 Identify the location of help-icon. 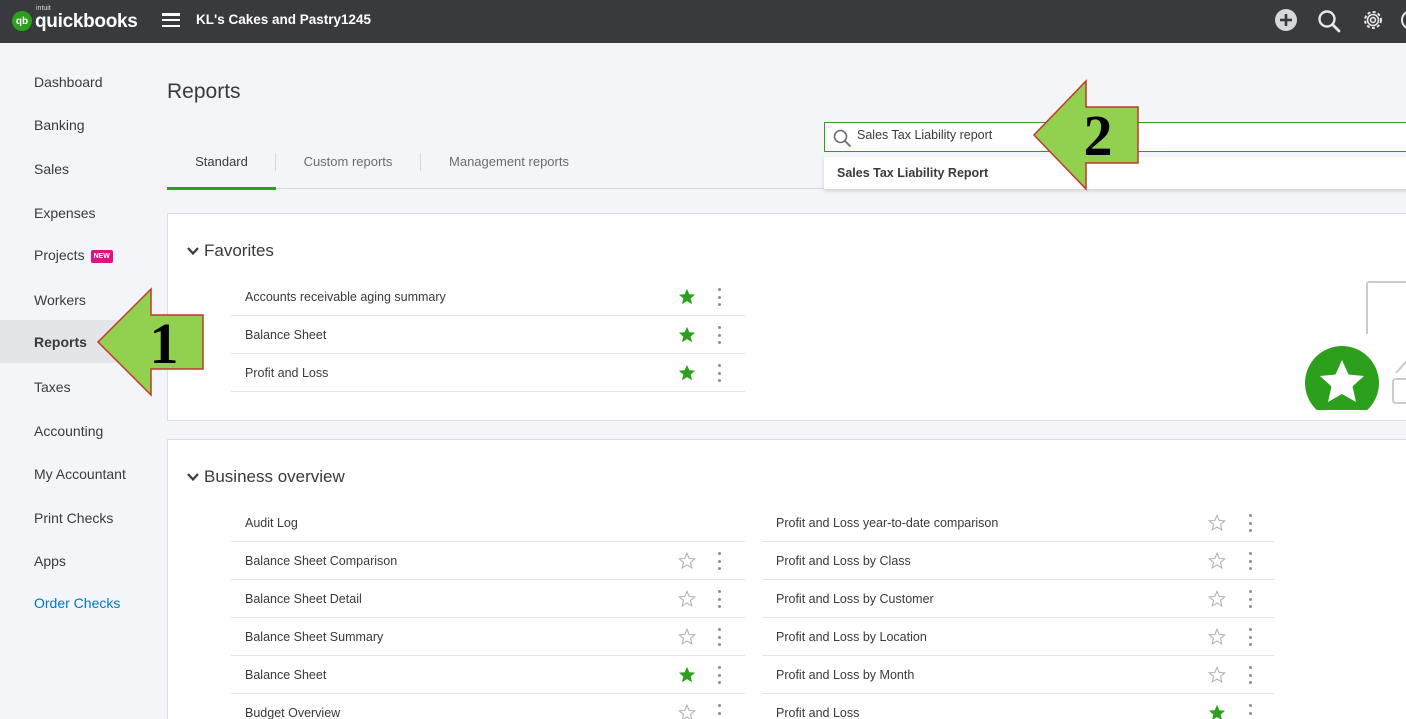
(1403, 22).